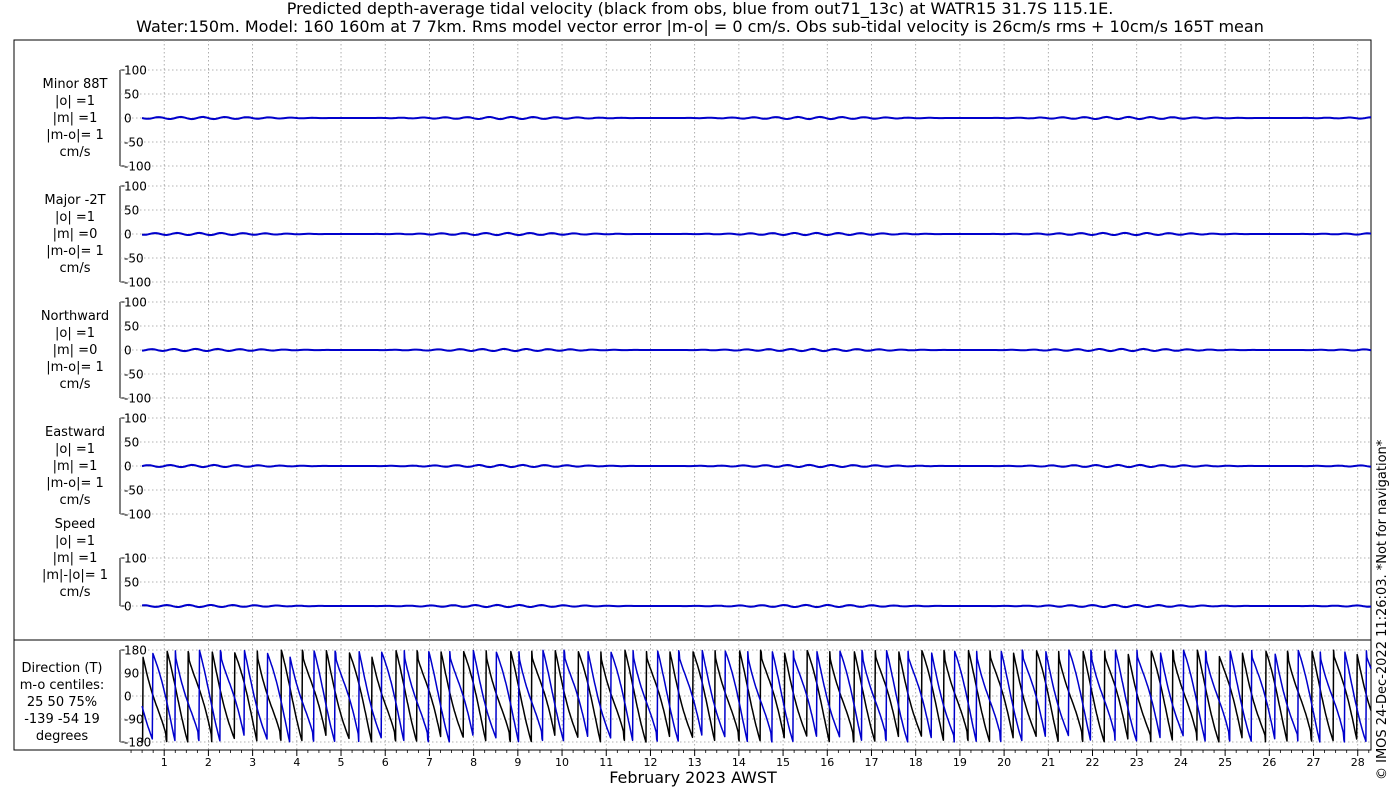  Describe the element at coordinates (131, 674) in the screenshot. I see `y-tick-label: 90` at that location.